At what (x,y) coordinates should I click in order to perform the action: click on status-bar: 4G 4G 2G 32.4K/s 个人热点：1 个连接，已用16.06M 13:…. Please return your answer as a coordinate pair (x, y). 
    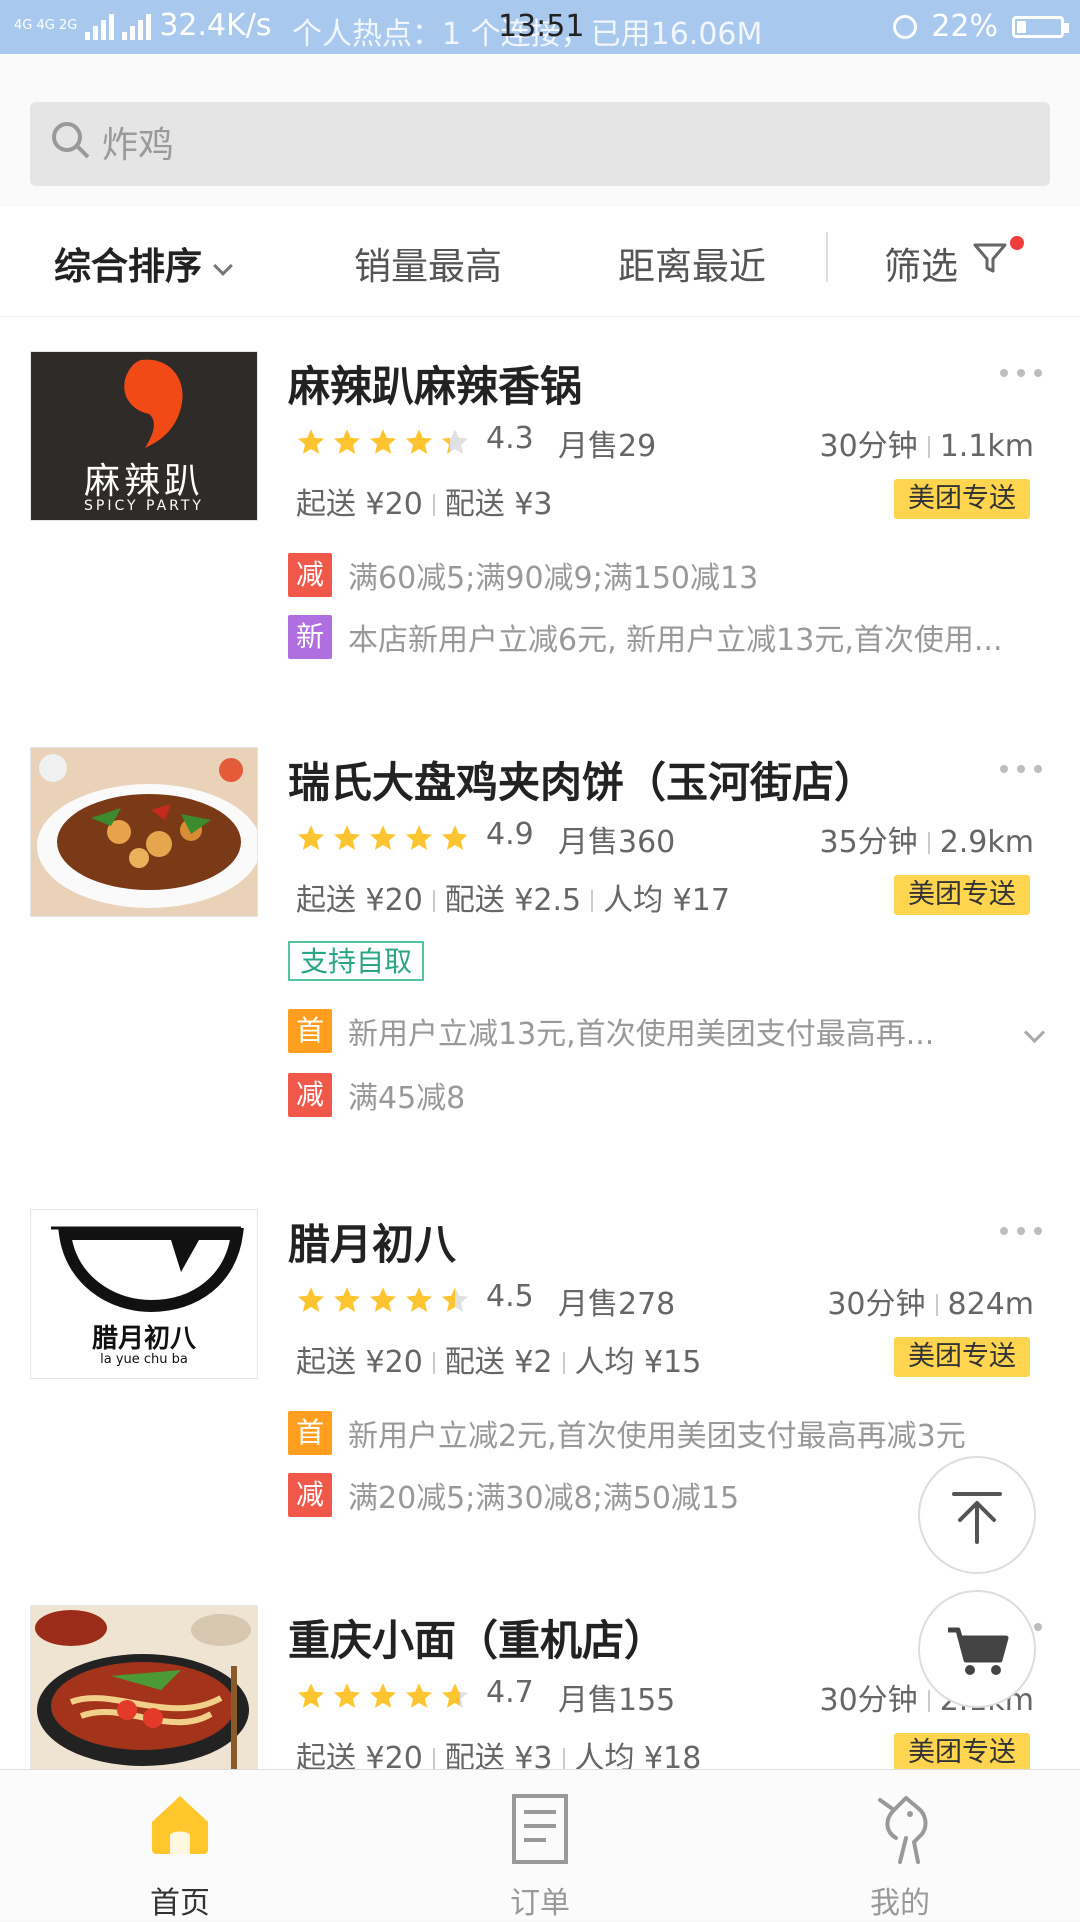
    Looking at the image, I should click on (540, 27).